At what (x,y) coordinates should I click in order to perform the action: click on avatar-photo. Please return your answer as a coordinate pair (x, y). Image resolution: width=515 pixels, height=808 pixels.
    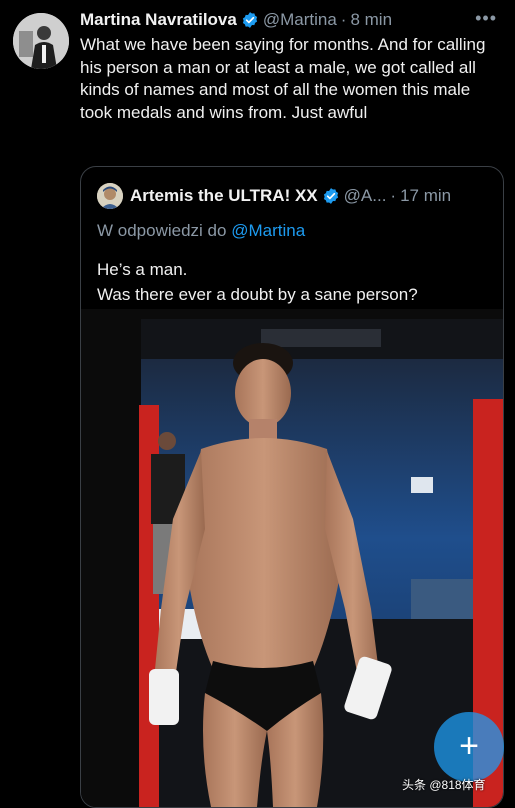
    Looking at the image, I should click on (41, 41).